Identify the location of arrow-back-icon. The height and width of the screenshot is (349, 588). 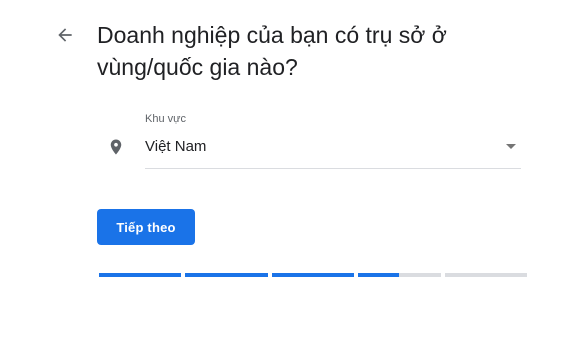
(65, 35).